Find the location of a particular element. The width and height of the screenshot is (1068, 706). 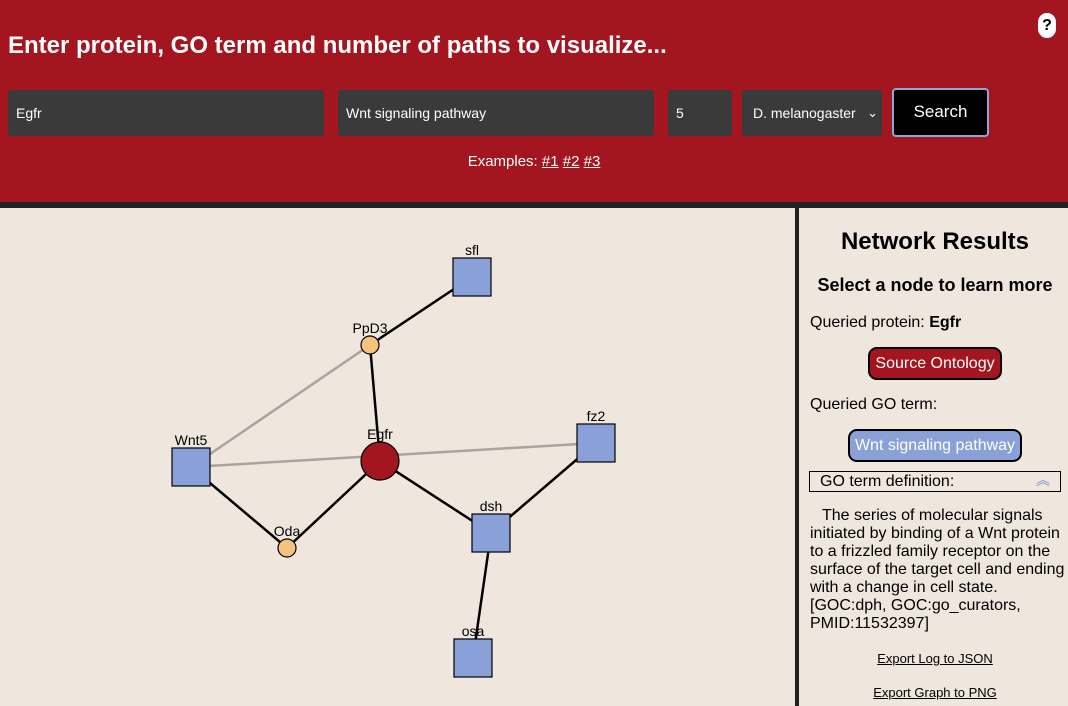

example-link-1: #1 is located at coordinates (550, 161).